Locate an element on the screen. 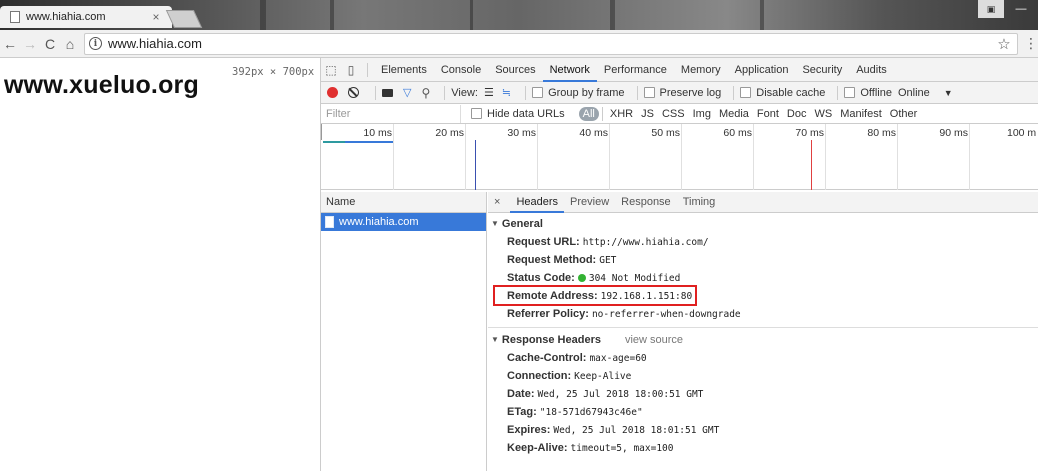 Image resolution: width=1038 pixels, height=471 pixels. screenshot-icon is located at coordinates (387, 92).